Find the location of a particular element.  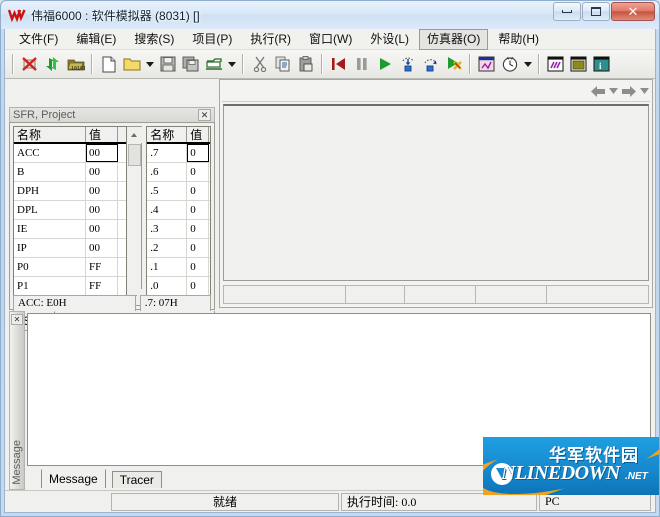

cell-name: .1 is located at coordinates (167, 267).